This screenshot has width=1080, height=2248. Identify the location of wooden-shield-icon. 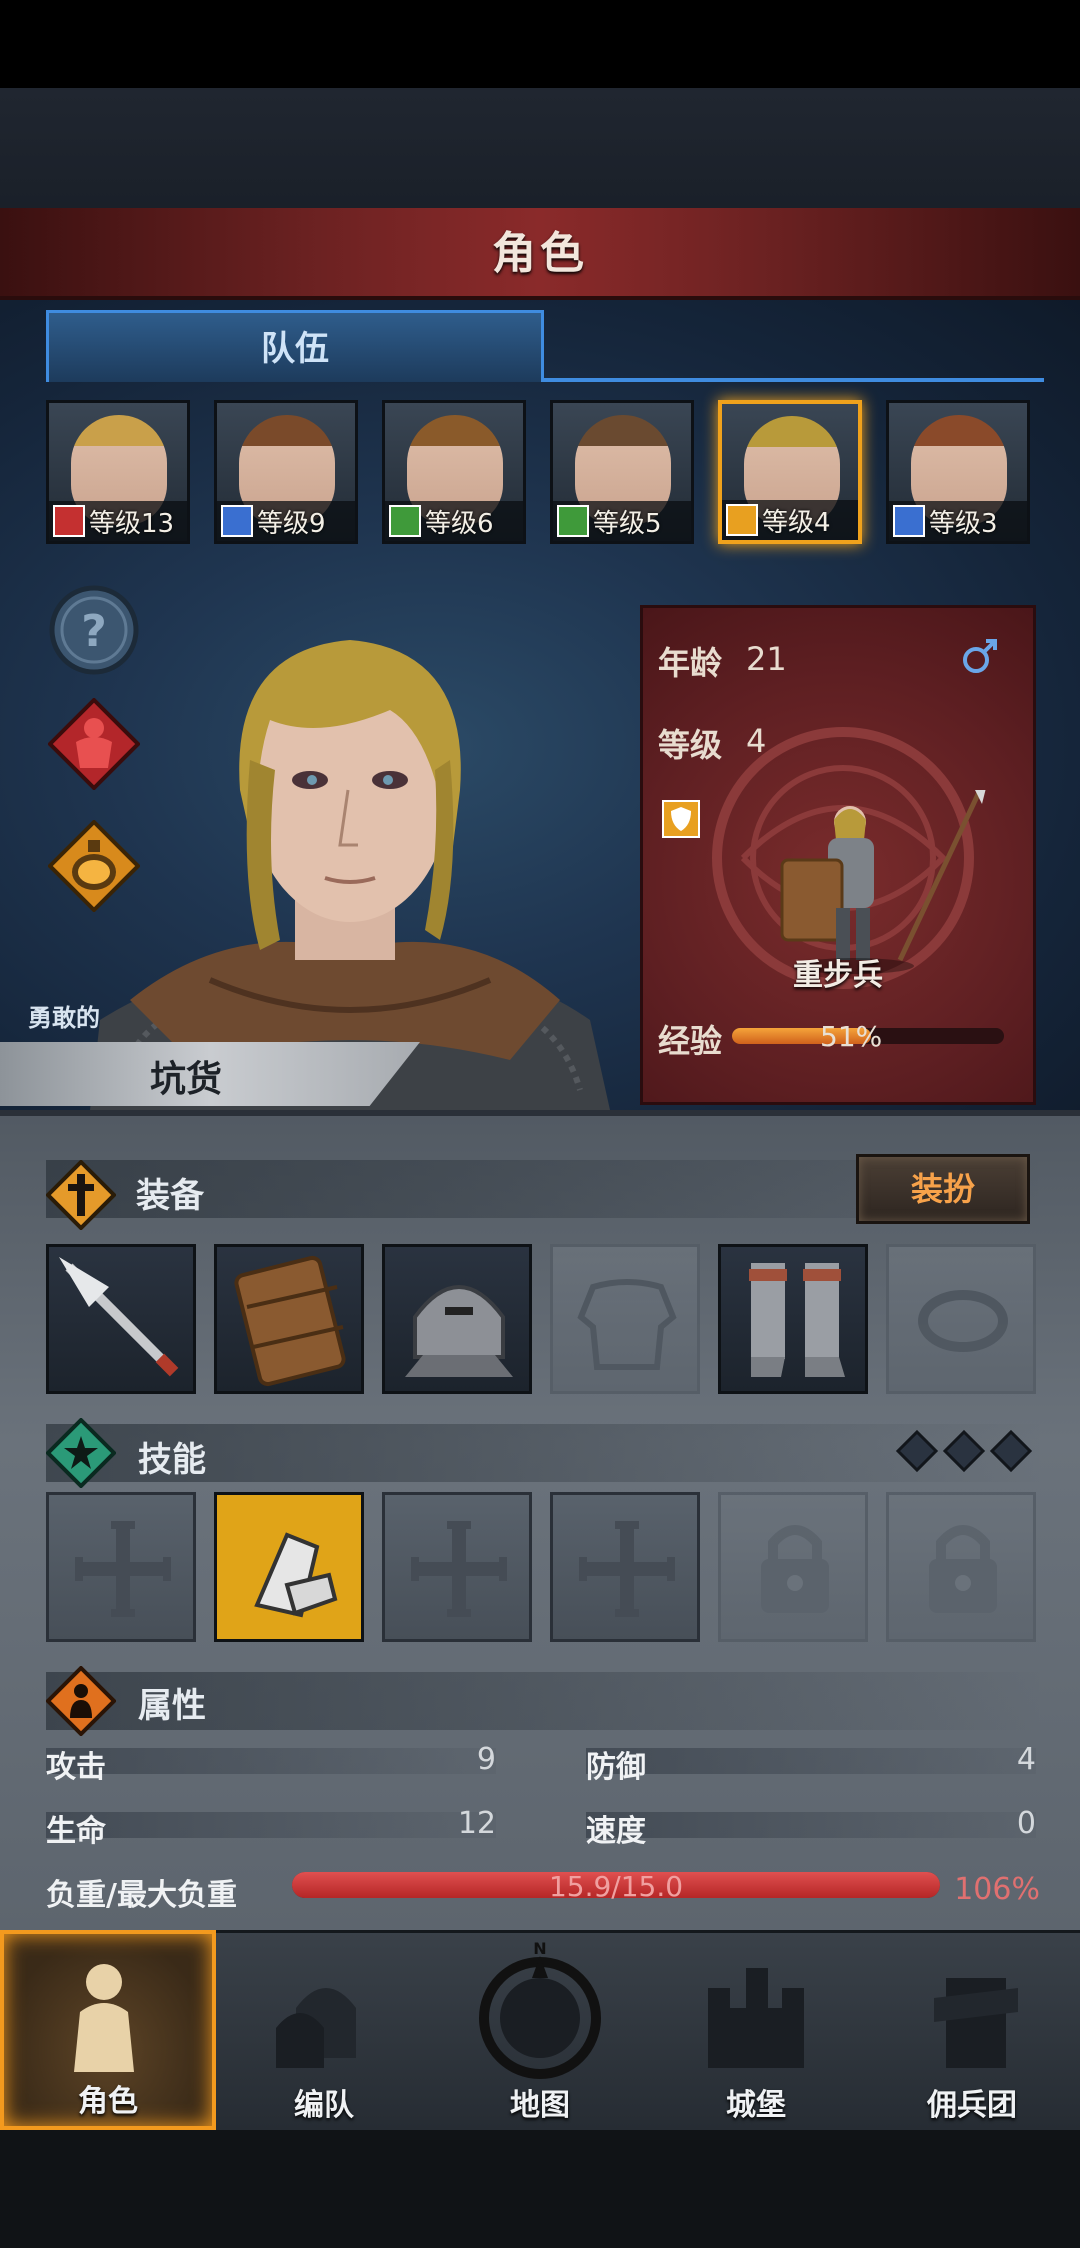
(290, 1321).